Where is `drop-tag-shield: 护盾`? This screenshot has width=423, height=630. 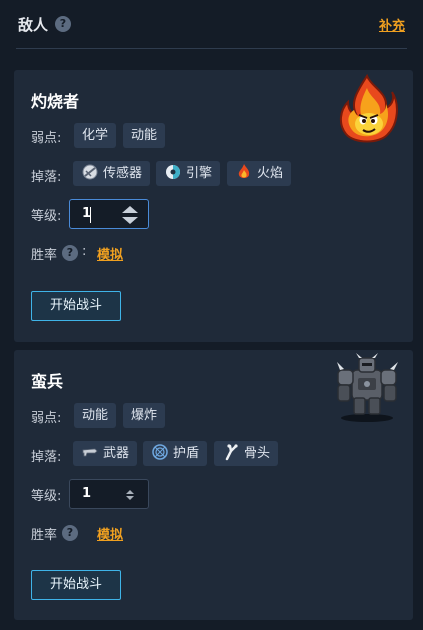 drop-tag-shield: 护盾 is located at coordinates (175, 453).